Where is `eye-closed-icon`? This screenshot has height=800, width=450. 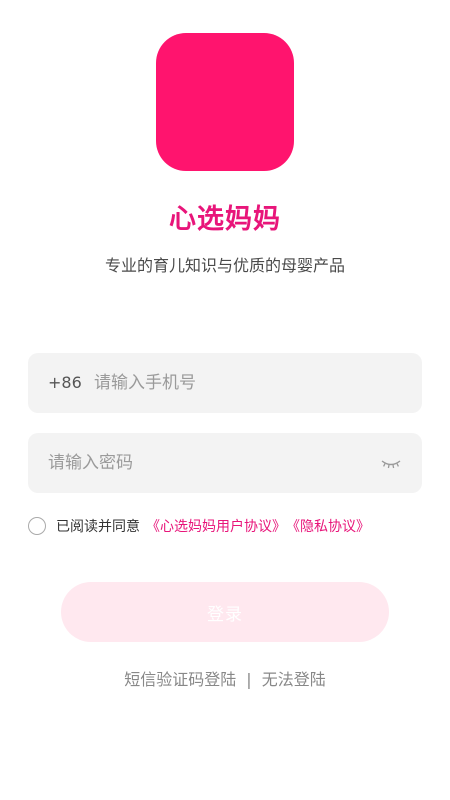 eye-closed-icon is located at coordinates (391, 464).